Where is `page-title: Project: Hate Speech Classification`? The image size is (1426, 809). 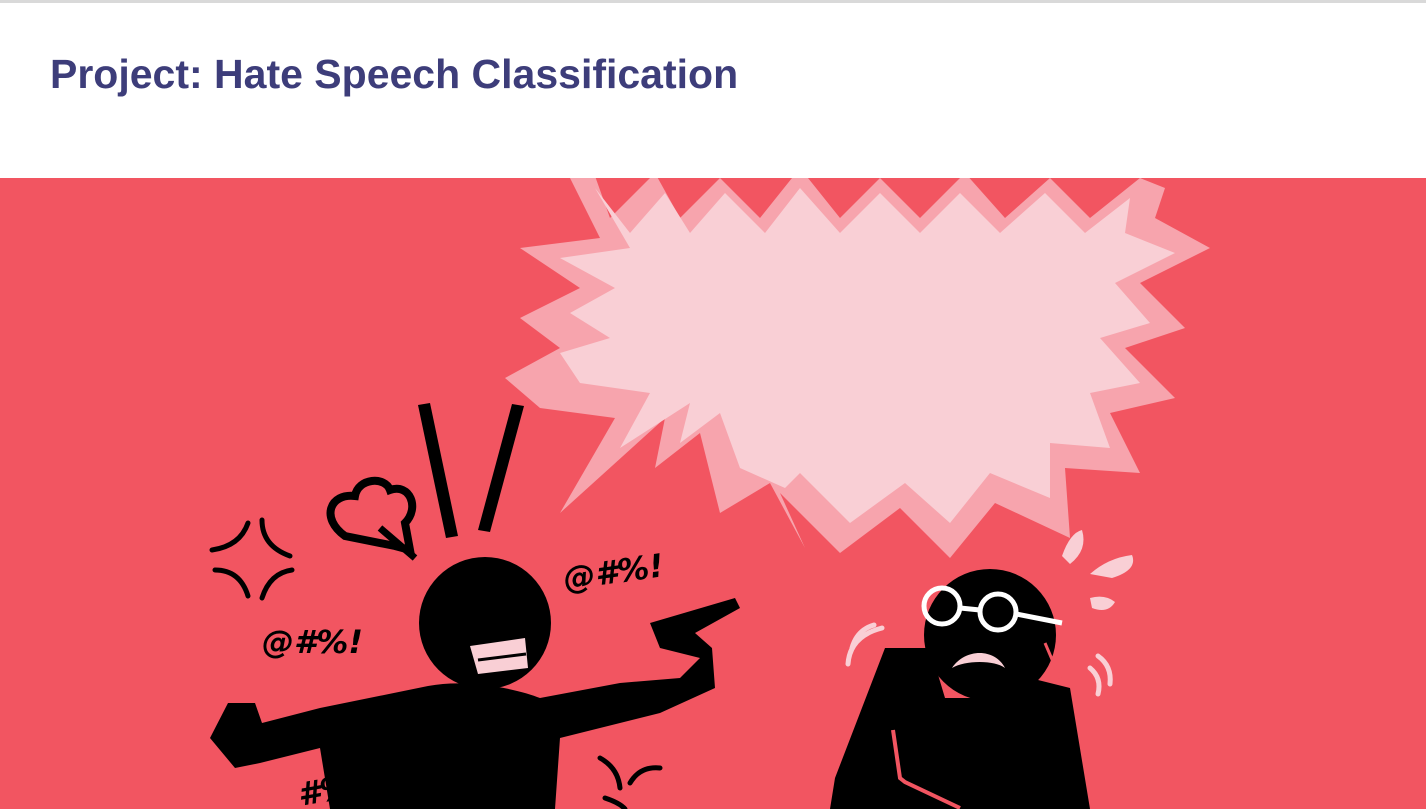
page-title: Project: Hate Speech Classification is located at coordinates (394, 74).